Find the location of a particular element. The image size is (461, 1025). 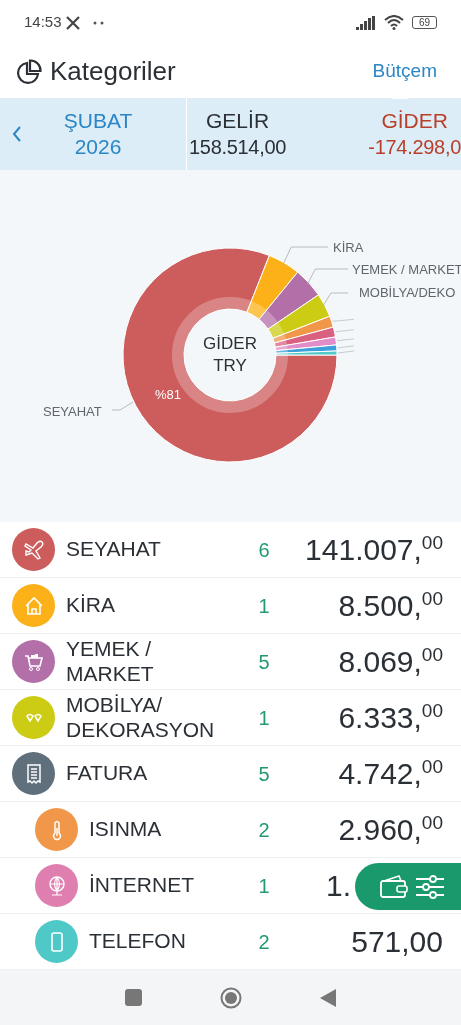

category-name: ISINMA is located at coordinates (125, 828).